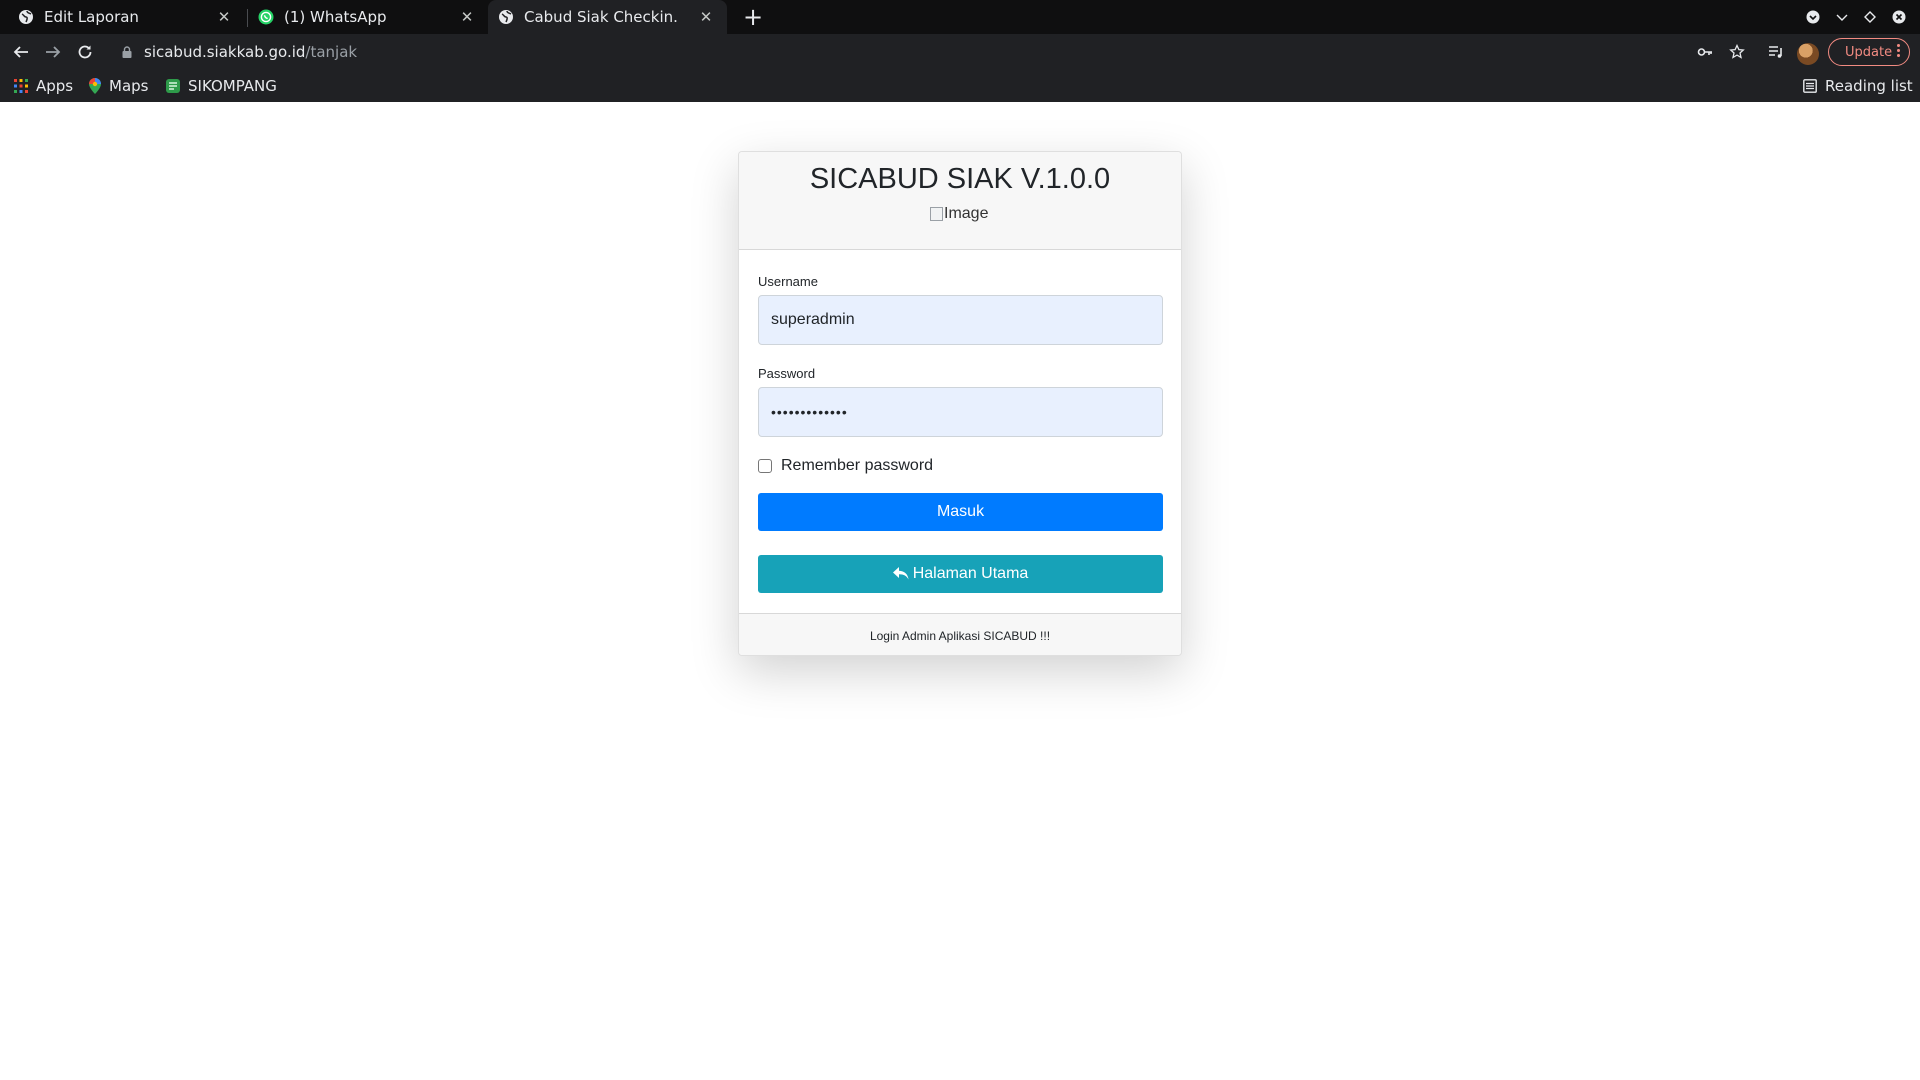 Image resolution: width=1920 pixels, height=1080 pixels. Describe the element at coordinates (1705, 52) in the screenshot. I see `password-key-icon` at that location.